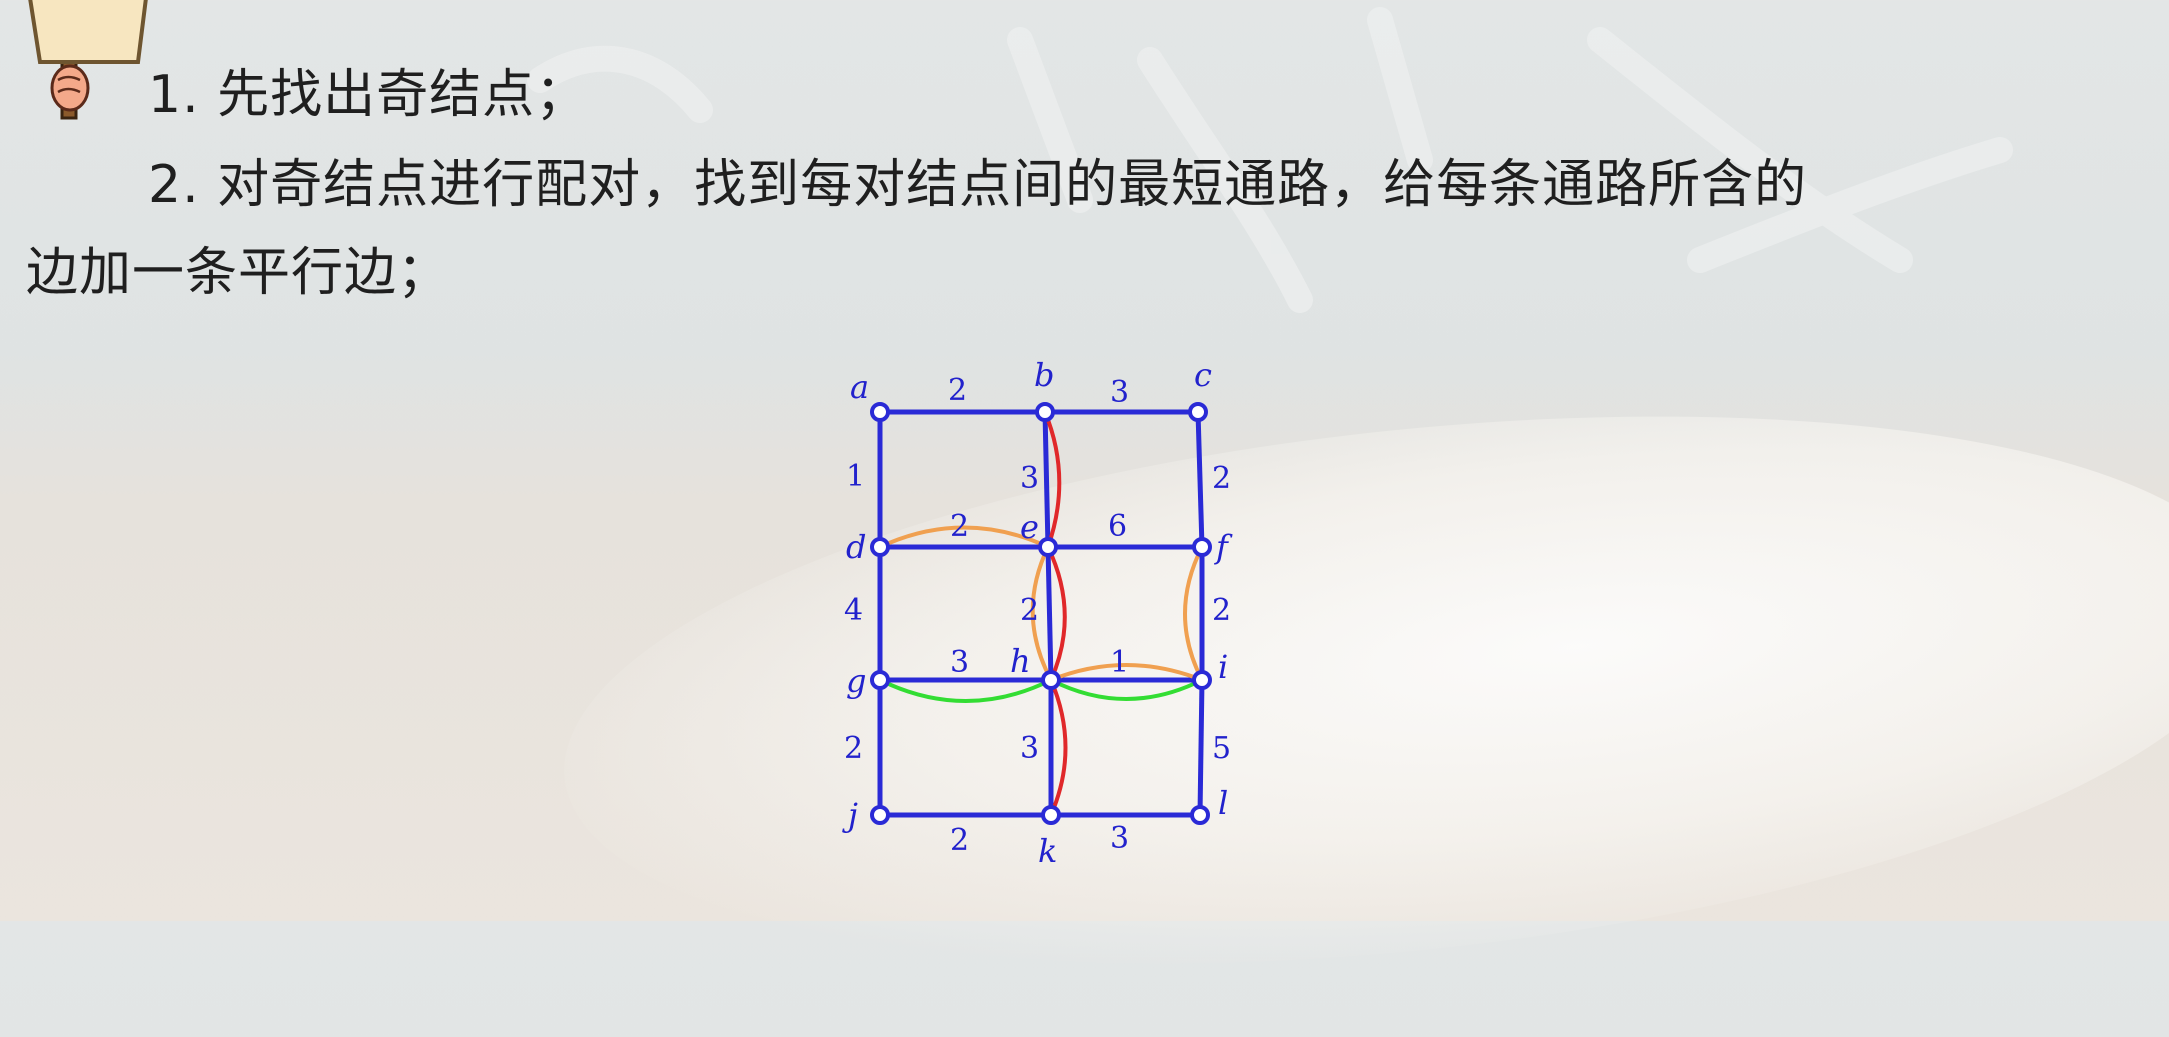 This screenshot has height=1037, width=2169. Describe the element at coordinates (880, 412) in the screenshot. I see `vertex-a` at that location.